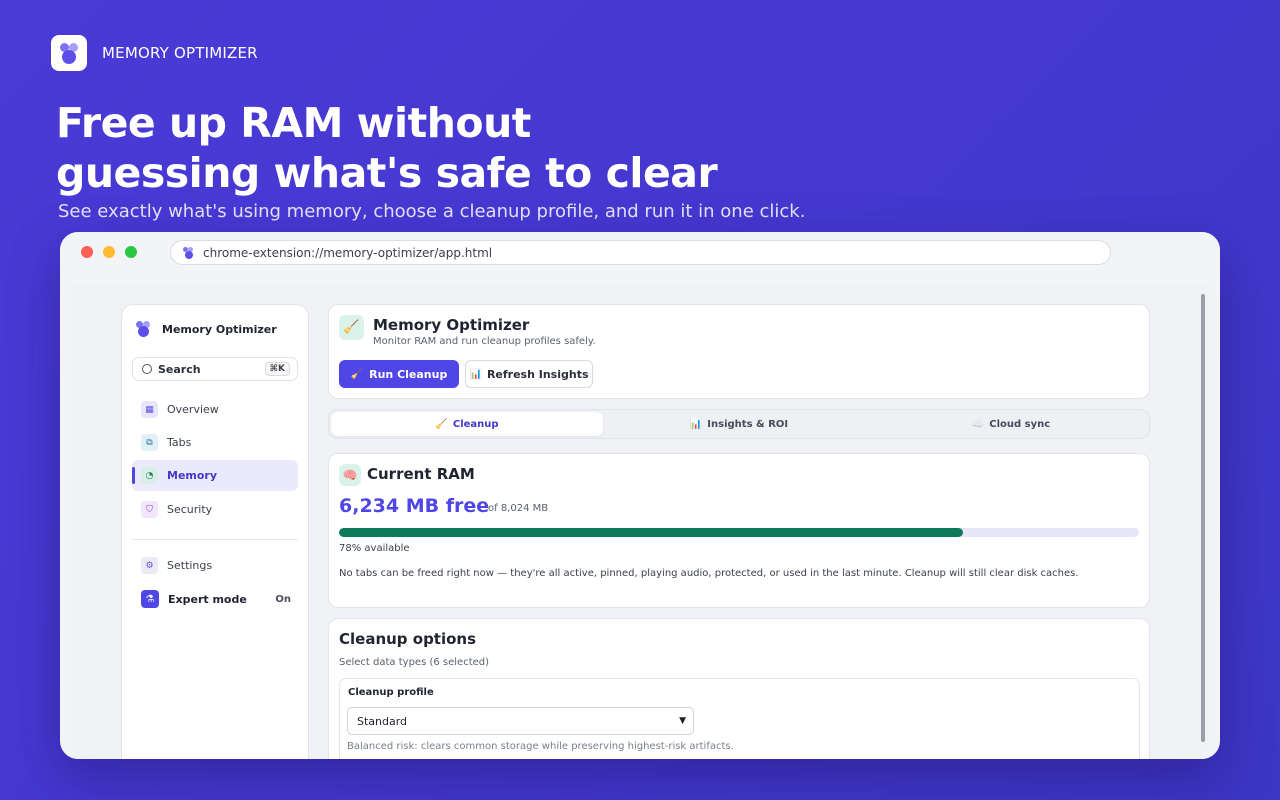 Image resolution: width=1280 pixels, height=800 pixels. What do you see at coordinates (147, 369) in the screenshot?
I see `search-icon` at bounding box center [147, 369].